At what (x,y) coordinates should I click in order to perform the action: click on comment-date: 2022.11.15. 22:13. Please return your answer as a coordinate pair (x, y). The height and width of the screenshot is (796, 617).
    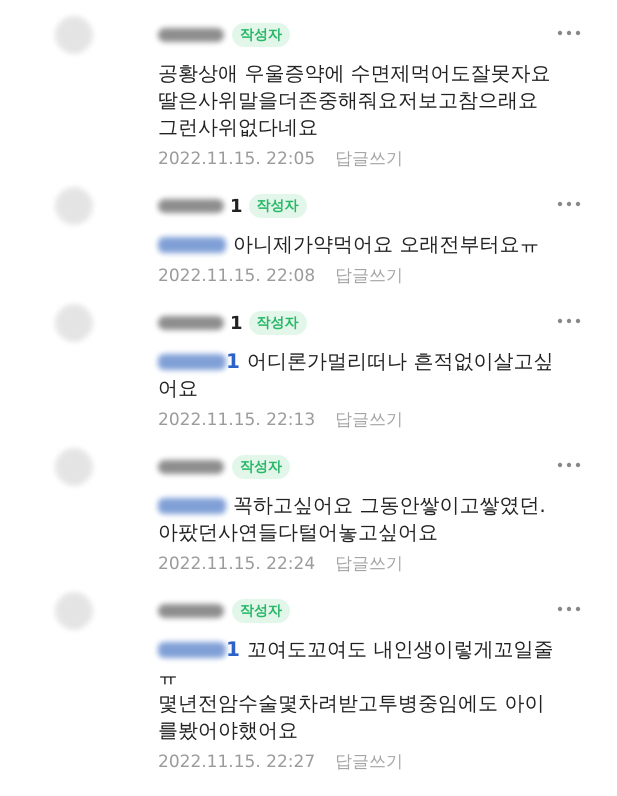
    Looking at the image, I should click on (237, 420).